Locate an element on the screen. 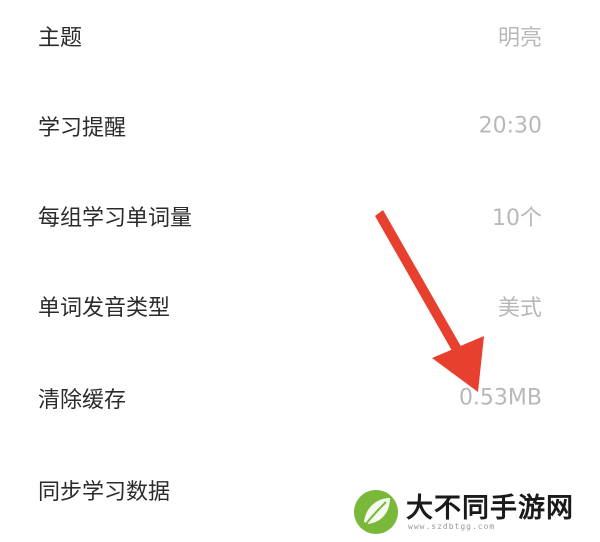  setting-value-words-per-group: 10个 is located at coordinates (517, 218).